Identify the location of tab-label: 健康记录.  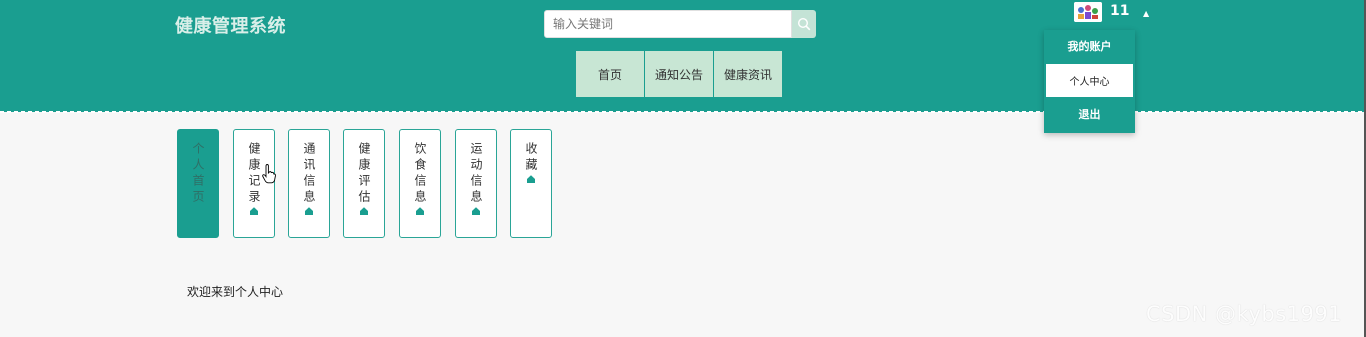
(254, 174).